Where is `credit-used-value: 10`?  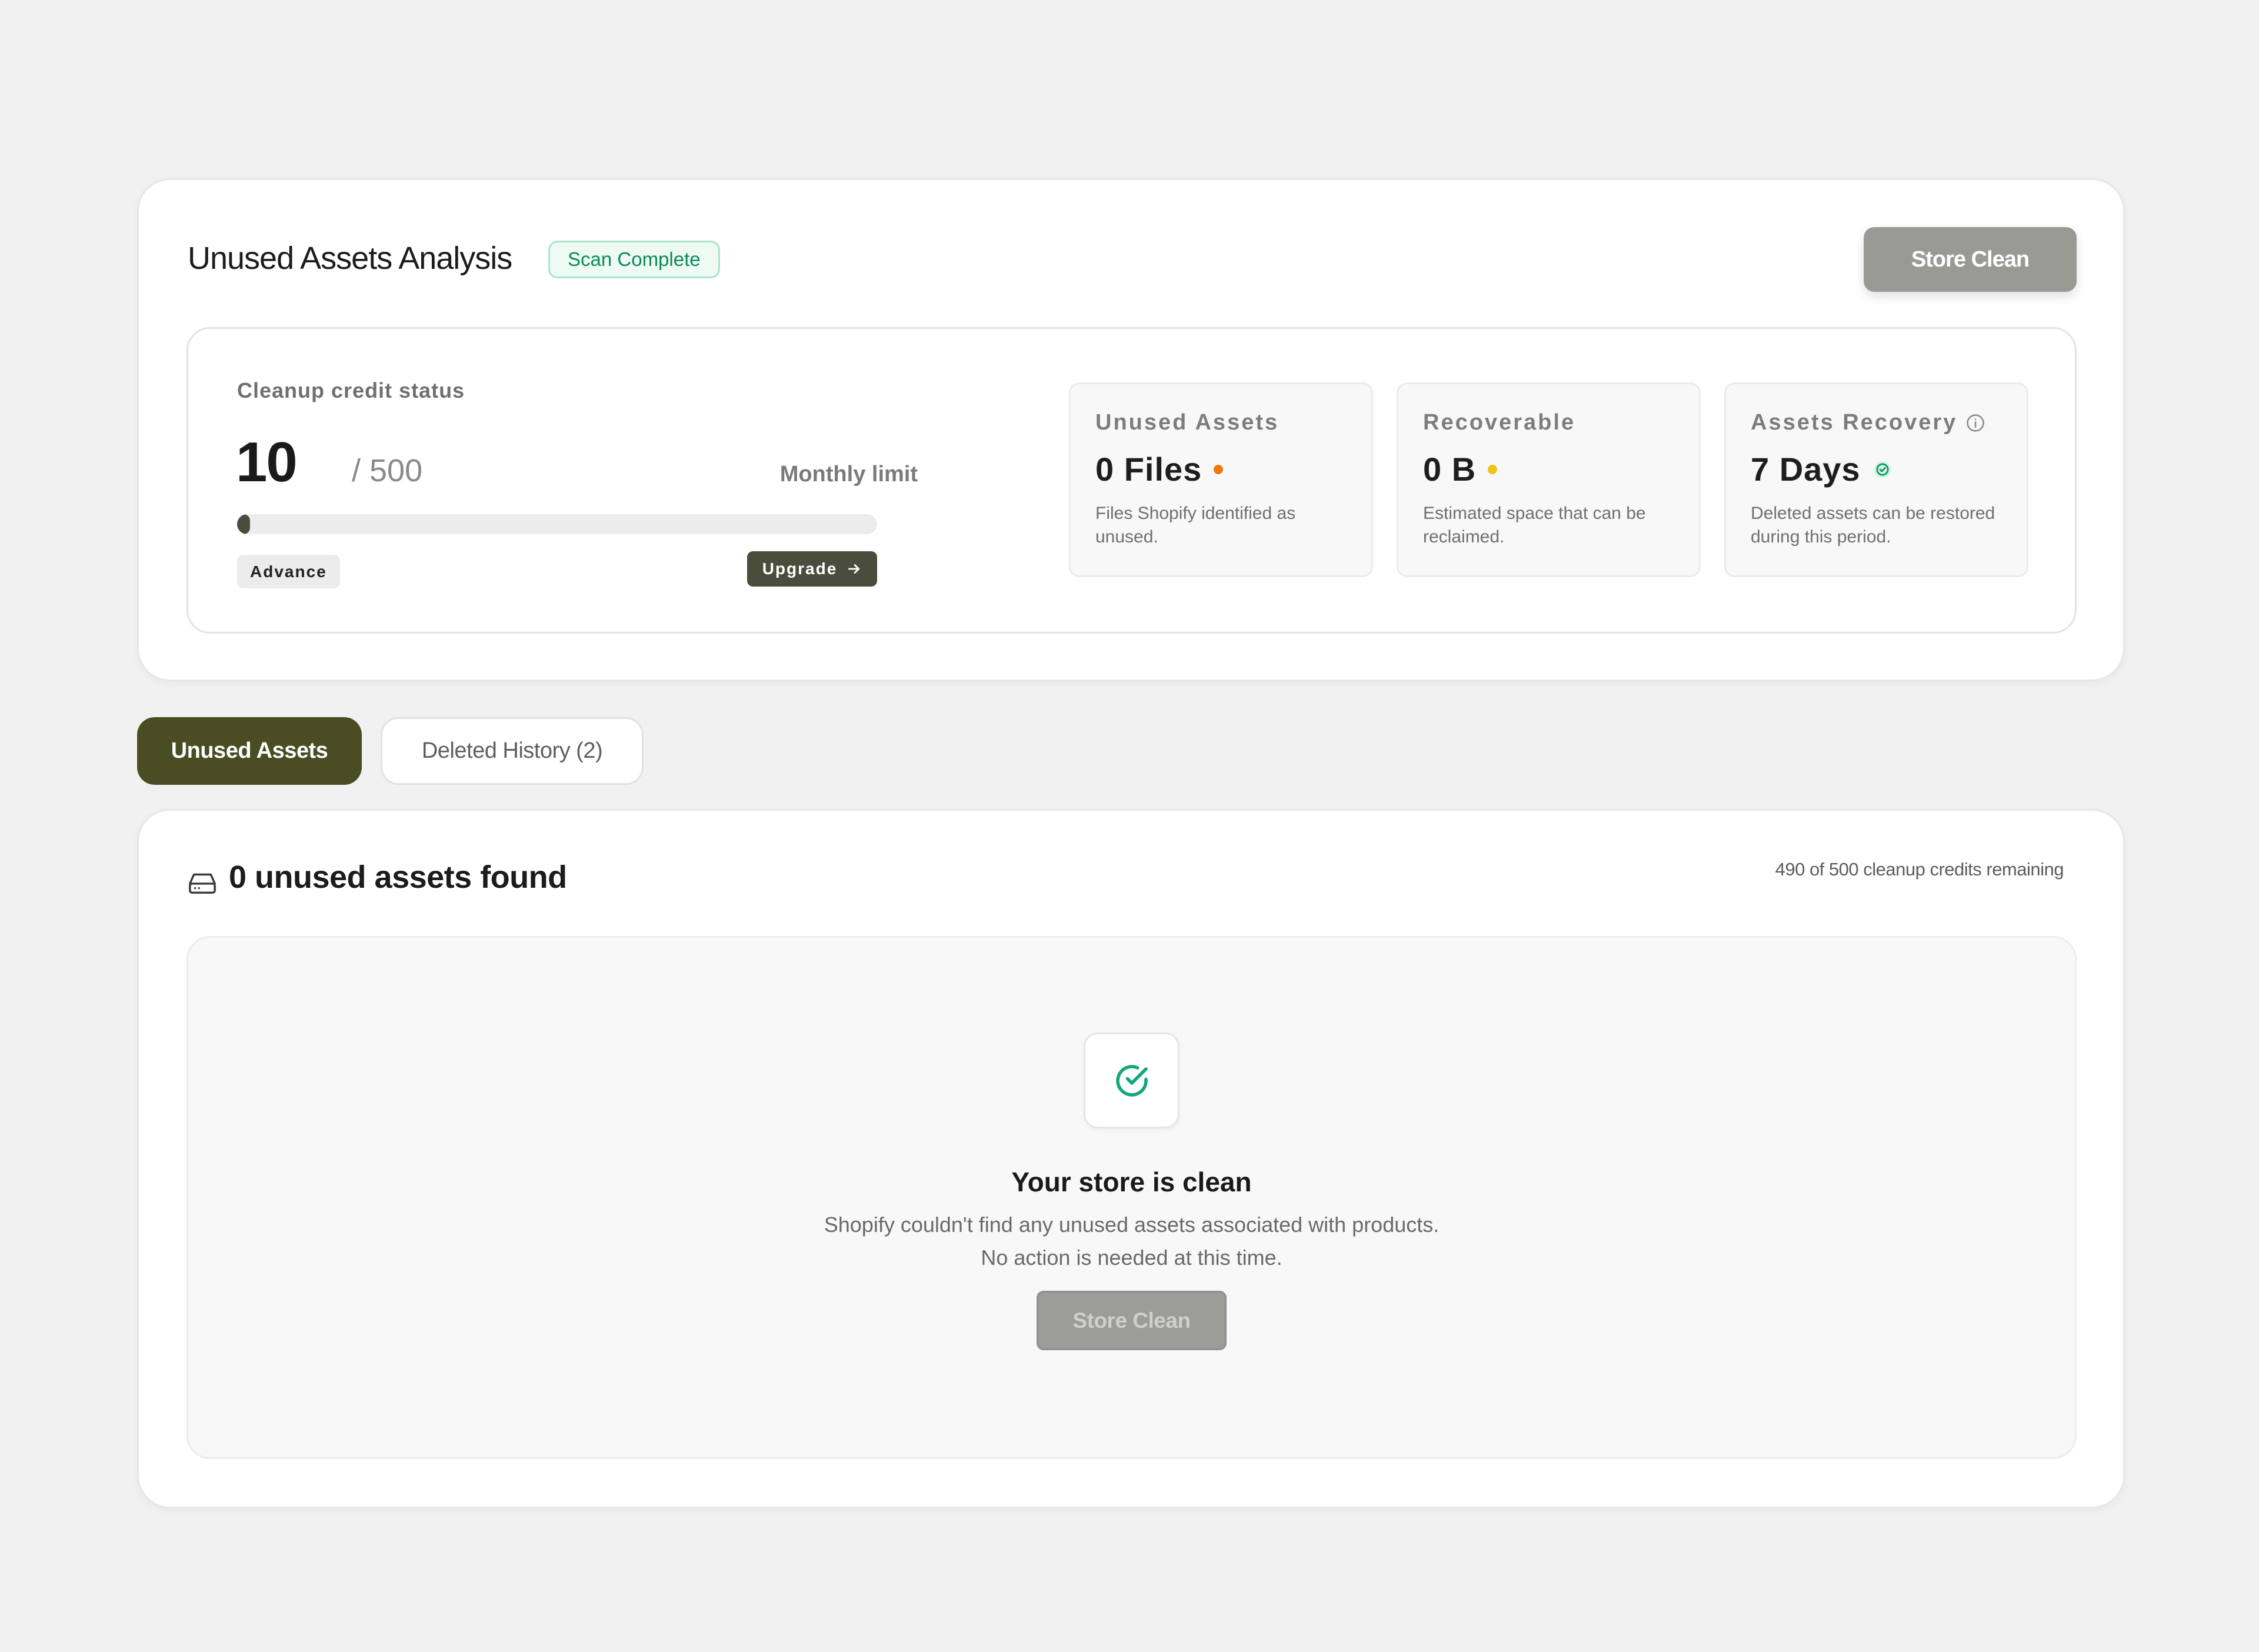 credit-used-value: 10 is located at coordinates (267, 462).